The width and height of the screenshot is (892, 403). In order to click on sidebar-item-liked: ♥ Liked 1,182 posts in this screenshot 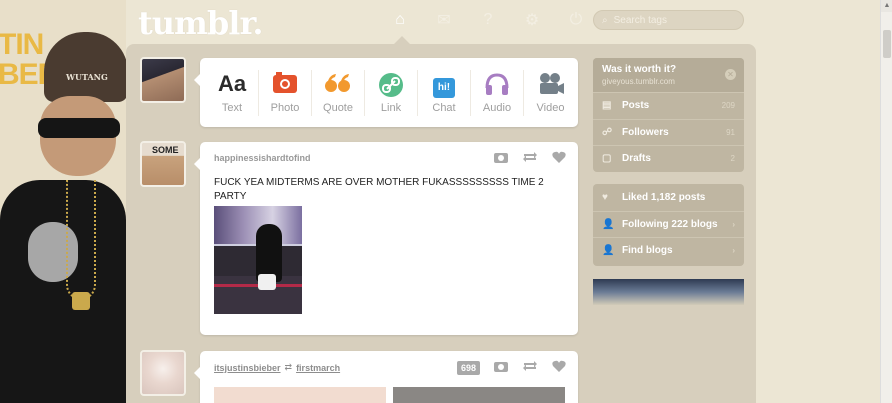, I will do `click(668, 197)`.